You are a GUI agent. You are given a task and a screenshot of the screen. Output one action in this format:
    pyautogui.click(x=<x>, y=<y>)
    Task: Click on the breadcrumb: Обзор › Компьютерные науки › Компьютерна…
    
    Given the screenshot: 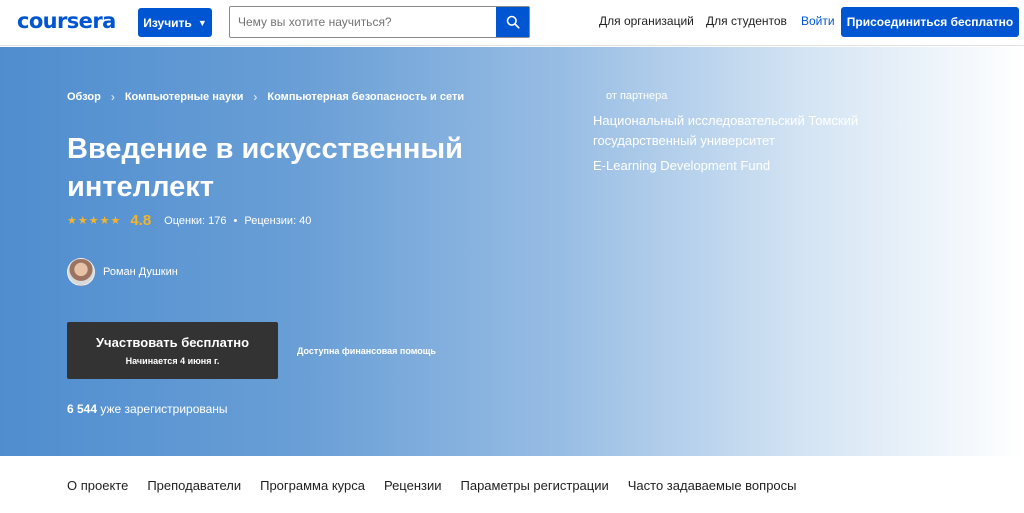 What is the action you would take?
    pyautogui.click(x=265, y=97)
    